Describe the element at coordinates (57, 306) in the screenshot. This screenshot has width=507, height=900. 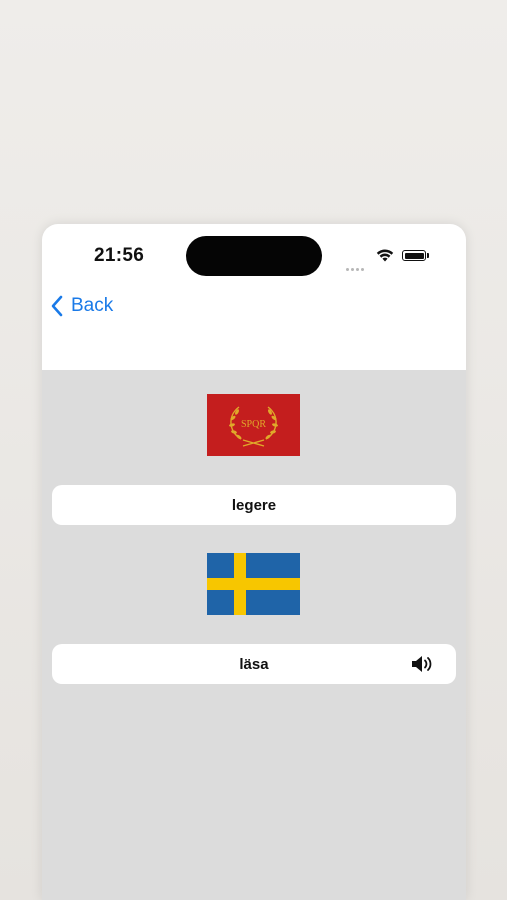
I see `chevron-left-icon` at that location.